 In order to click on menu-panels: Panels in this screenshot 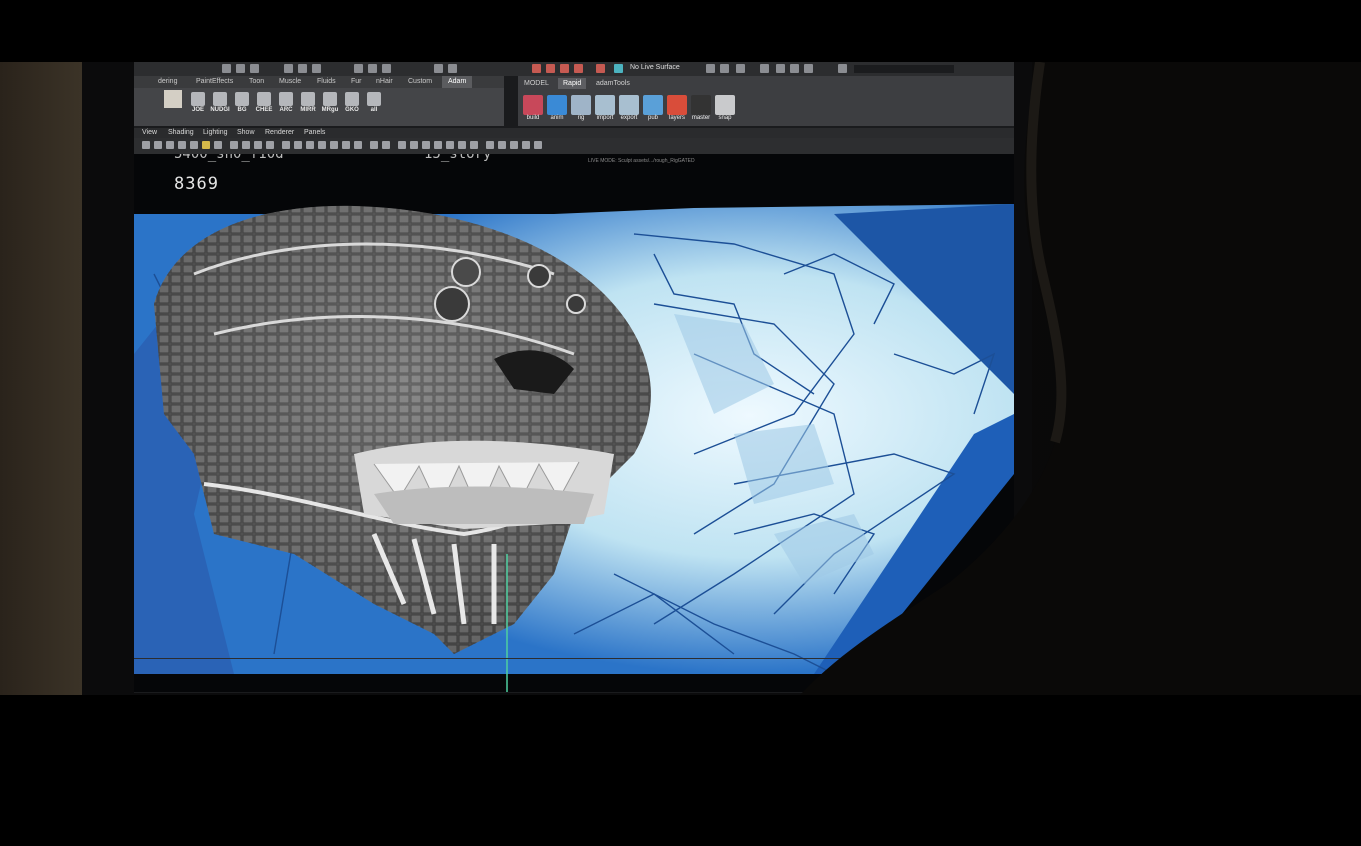, I will do `click(314, 133)`.